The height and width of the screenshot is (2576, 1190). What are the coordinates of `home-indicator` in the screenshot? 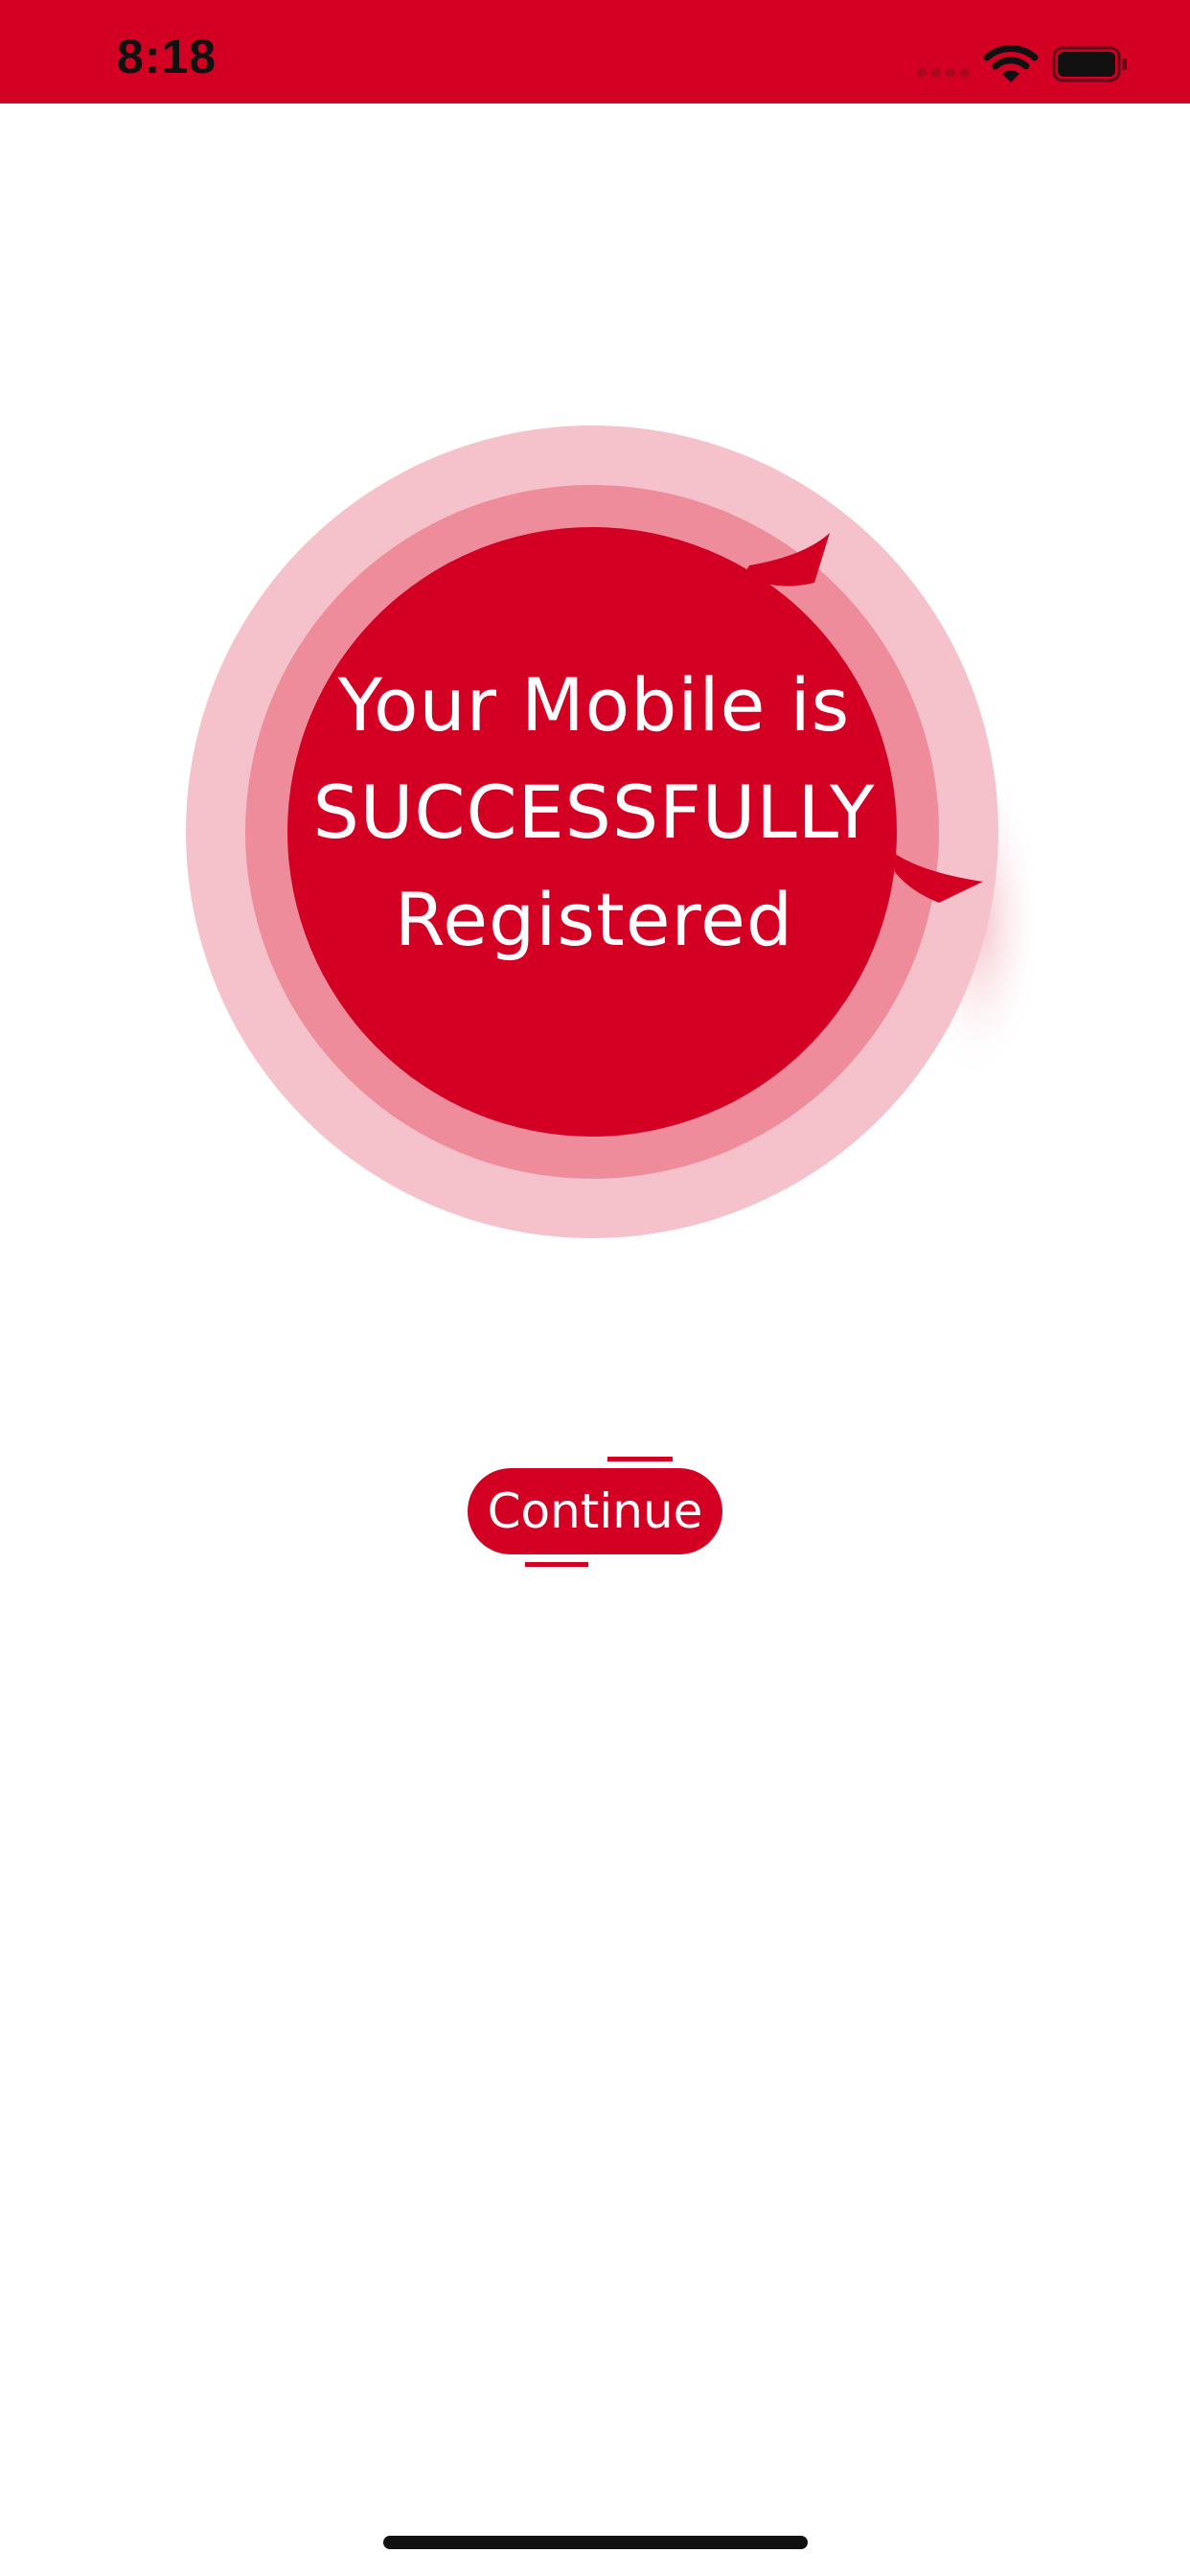 It's located at (595, 2542).